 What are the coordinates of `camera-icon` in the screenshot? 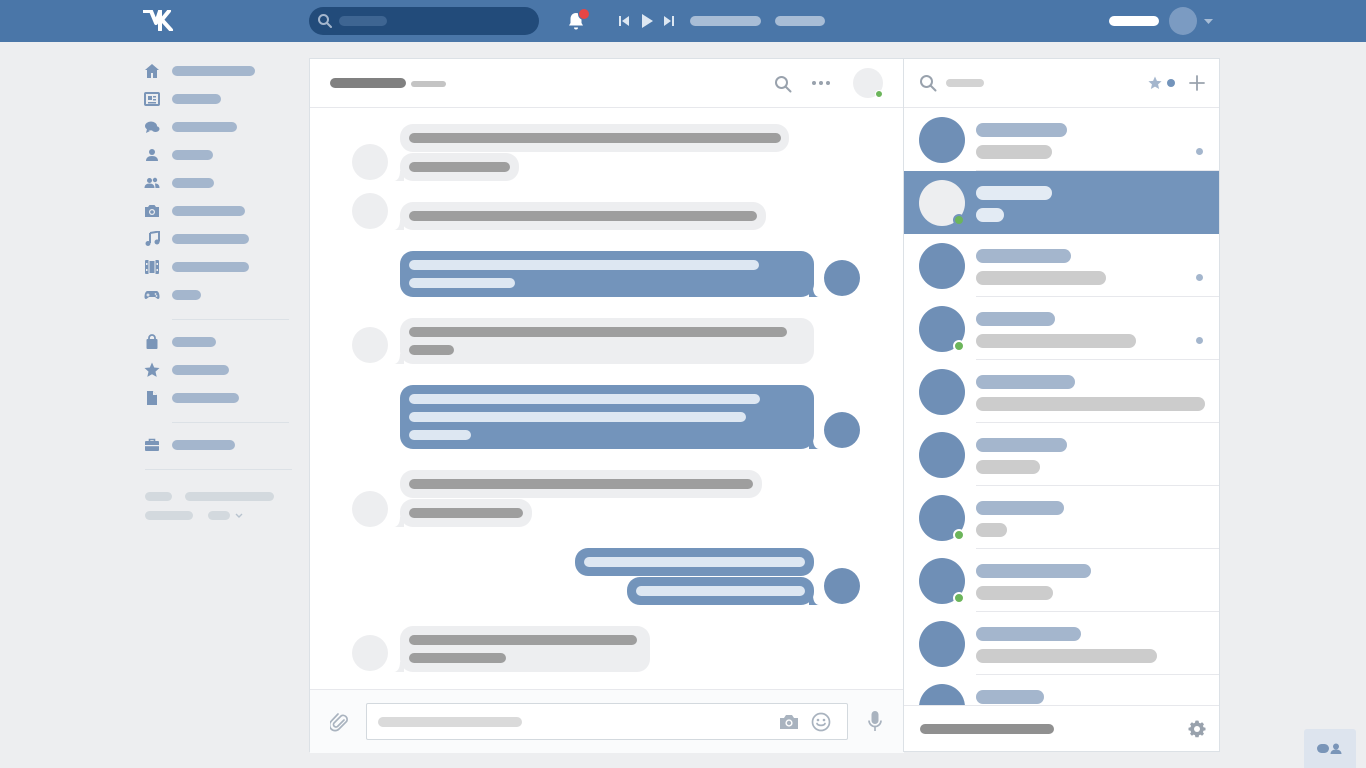 It's located at (789, 722).